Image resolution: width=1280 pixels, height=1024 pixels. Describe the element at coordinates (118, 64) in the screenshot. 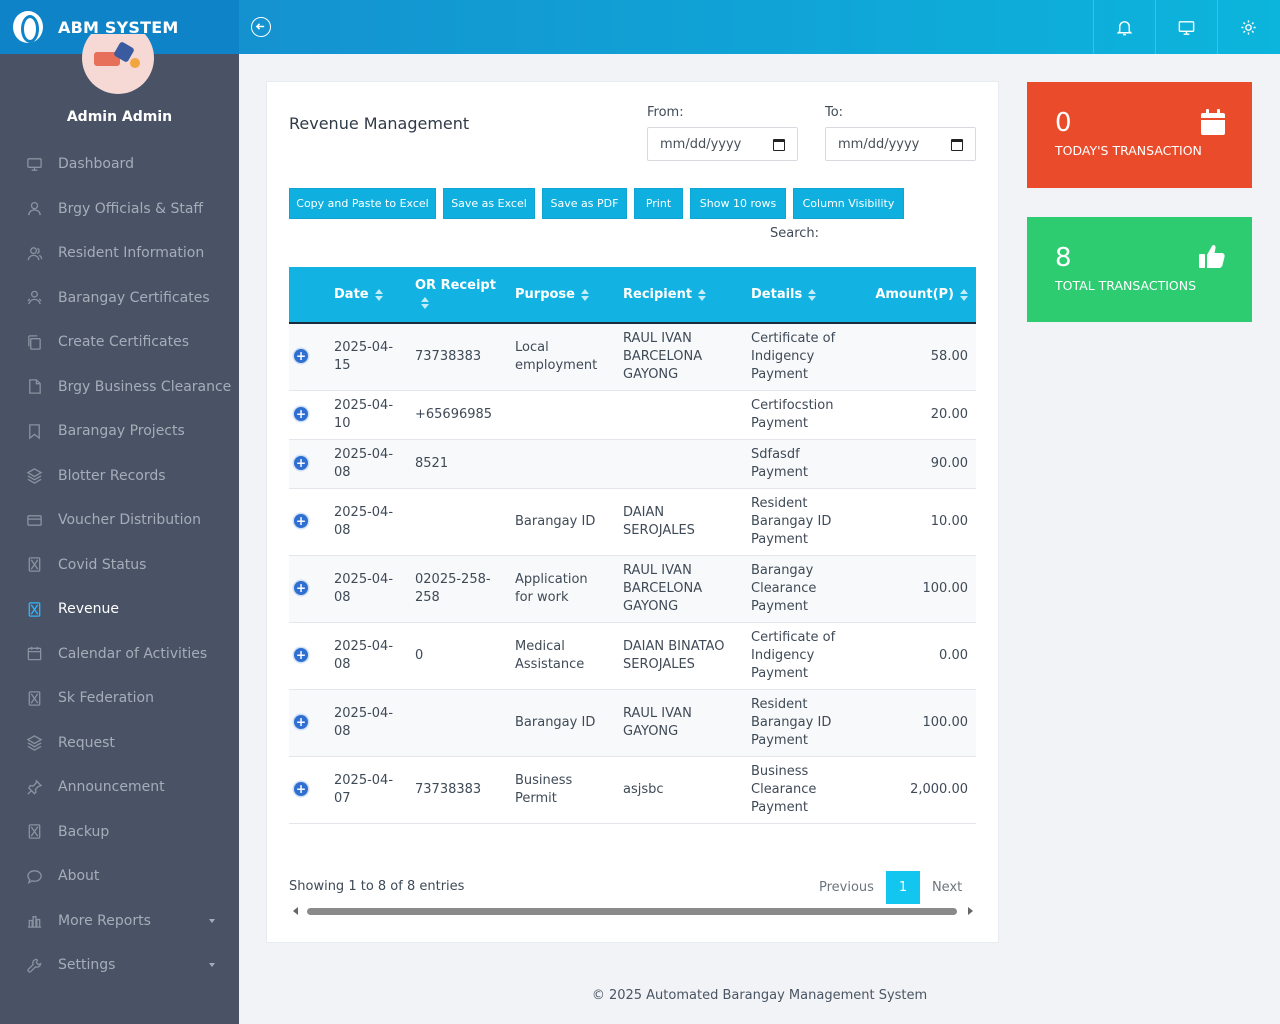

I see `avatar` at that location.